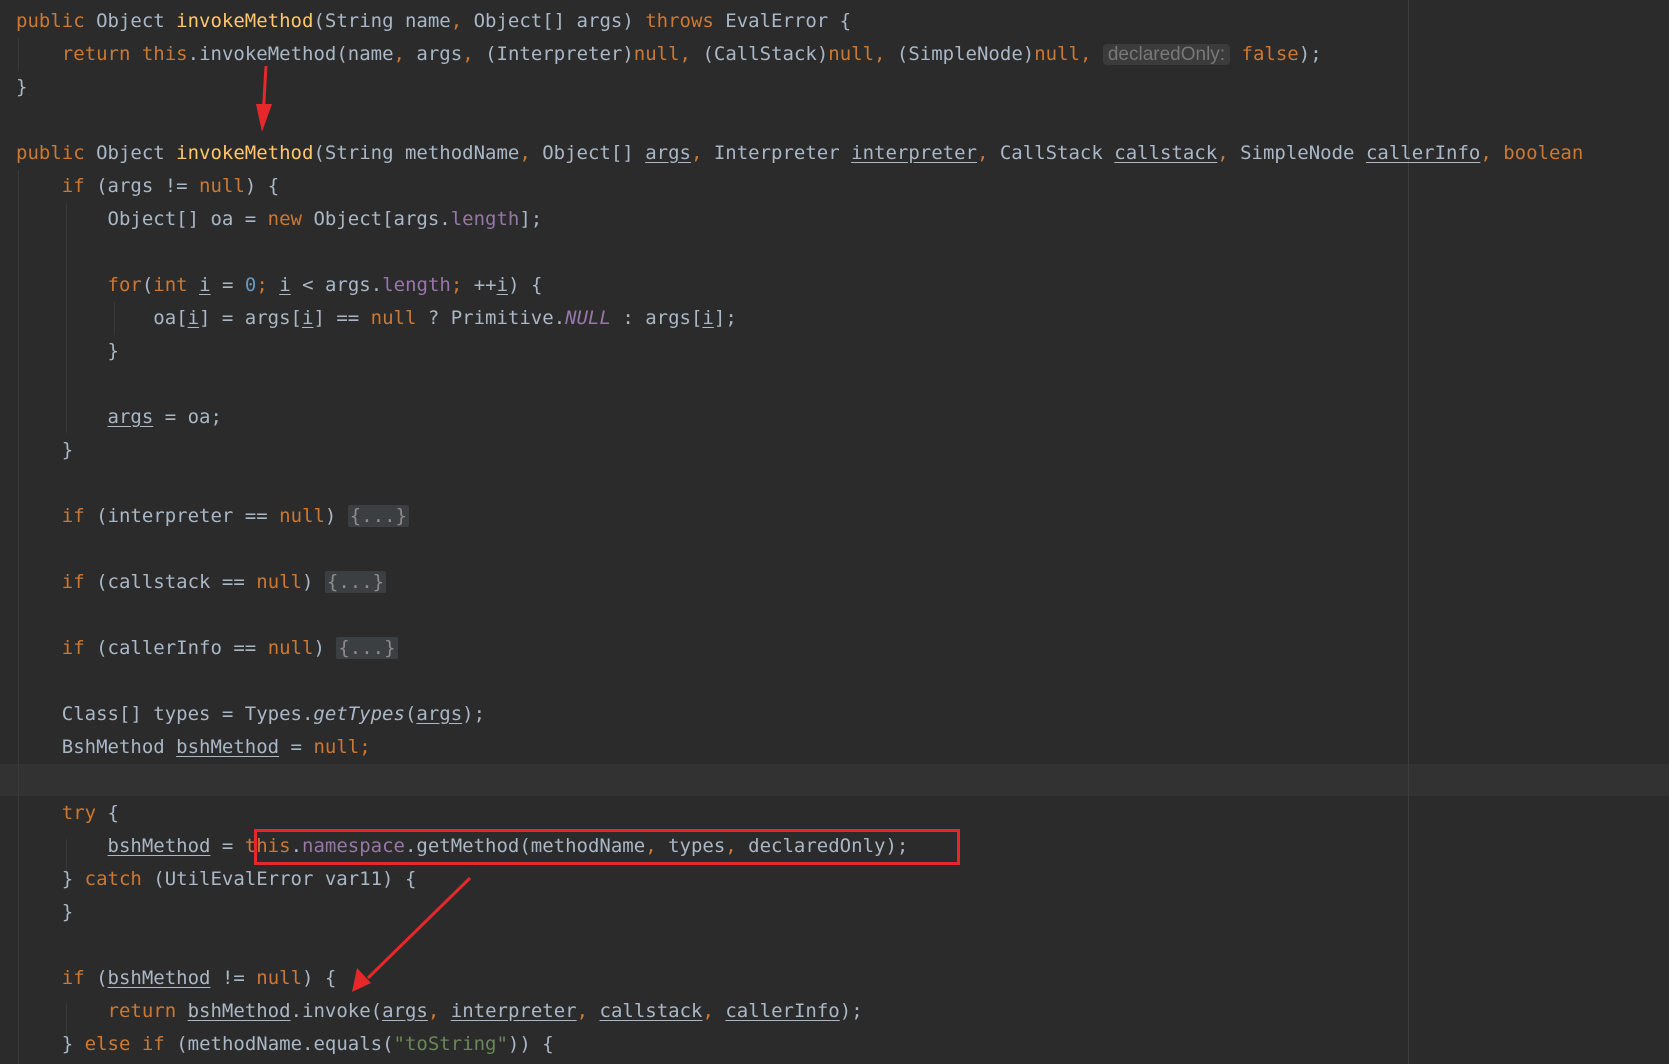 This screenshot has height=1064, width=1669. I want to click on annotation-arrow-2-head, so click(361, 980).